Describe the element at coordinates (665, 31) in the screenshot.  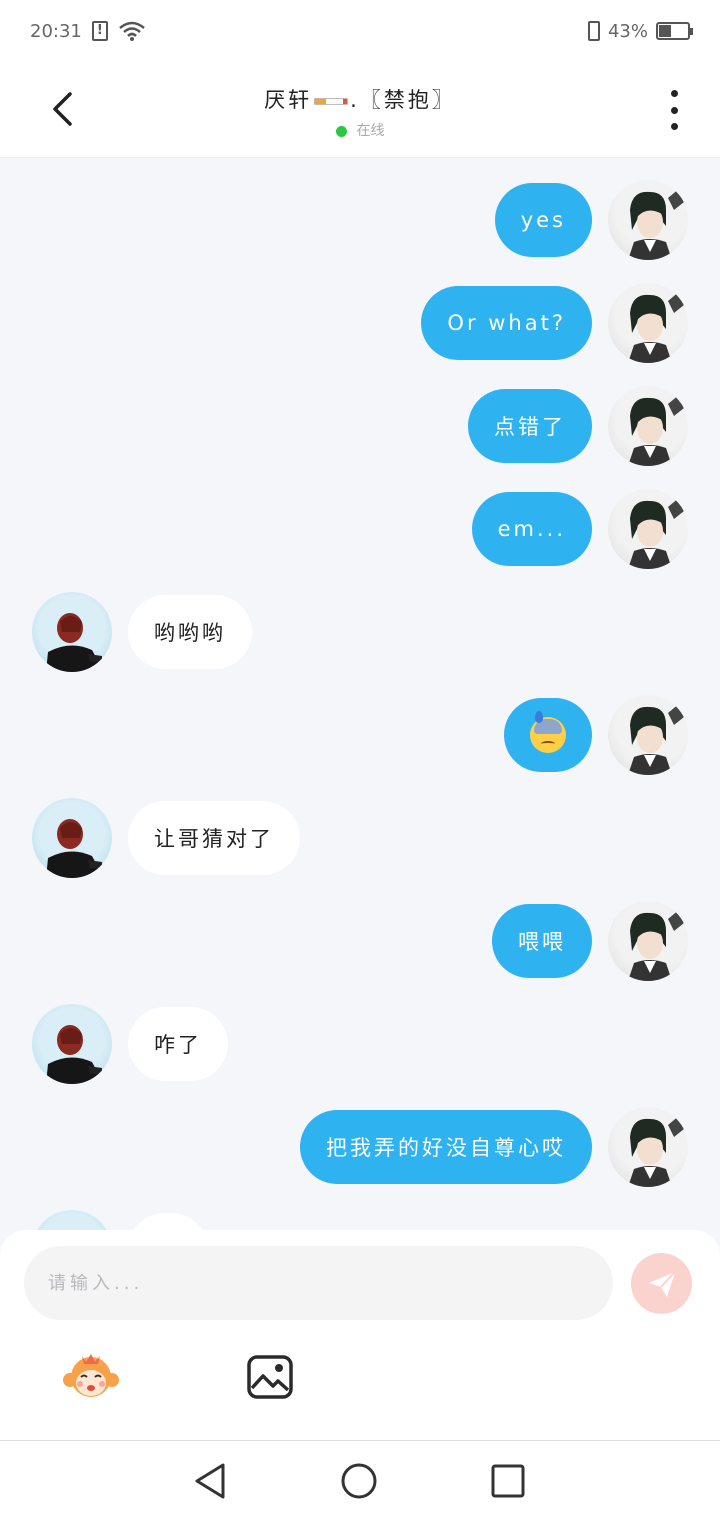
I see `battery-fill` at that location.